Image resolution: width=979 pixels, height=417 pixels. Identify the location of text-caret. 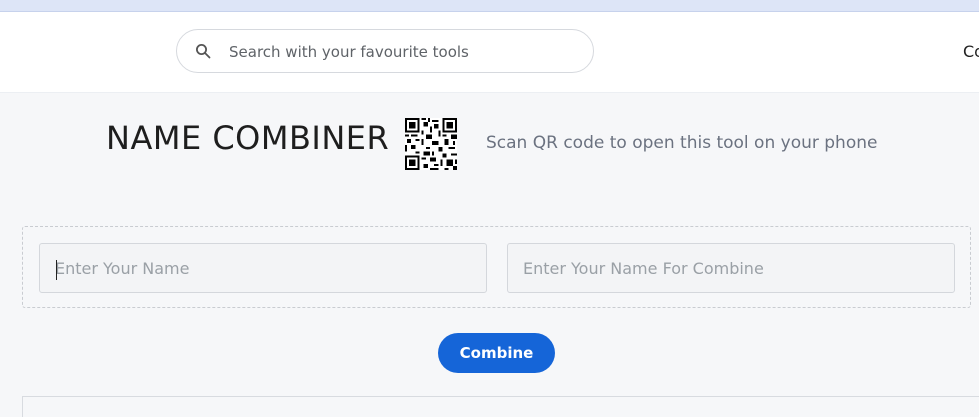
(56, 270).